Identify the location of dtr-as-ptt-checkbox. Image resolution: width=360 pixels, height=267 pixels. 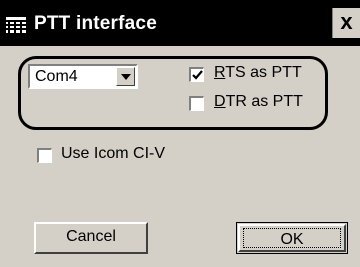
(196, 103).